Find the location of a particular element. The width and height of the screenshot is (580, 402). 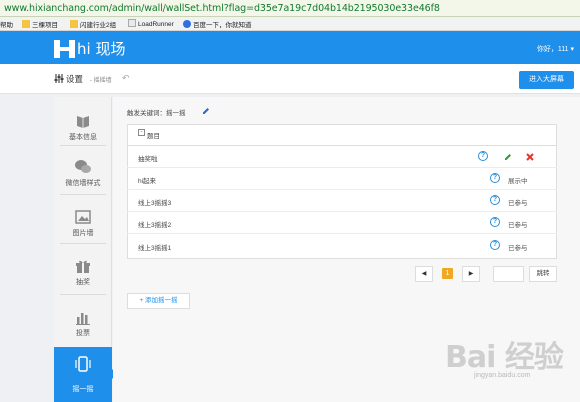

bookmark-loadrunner: LoadRunner is located at coordinates (151, 23).